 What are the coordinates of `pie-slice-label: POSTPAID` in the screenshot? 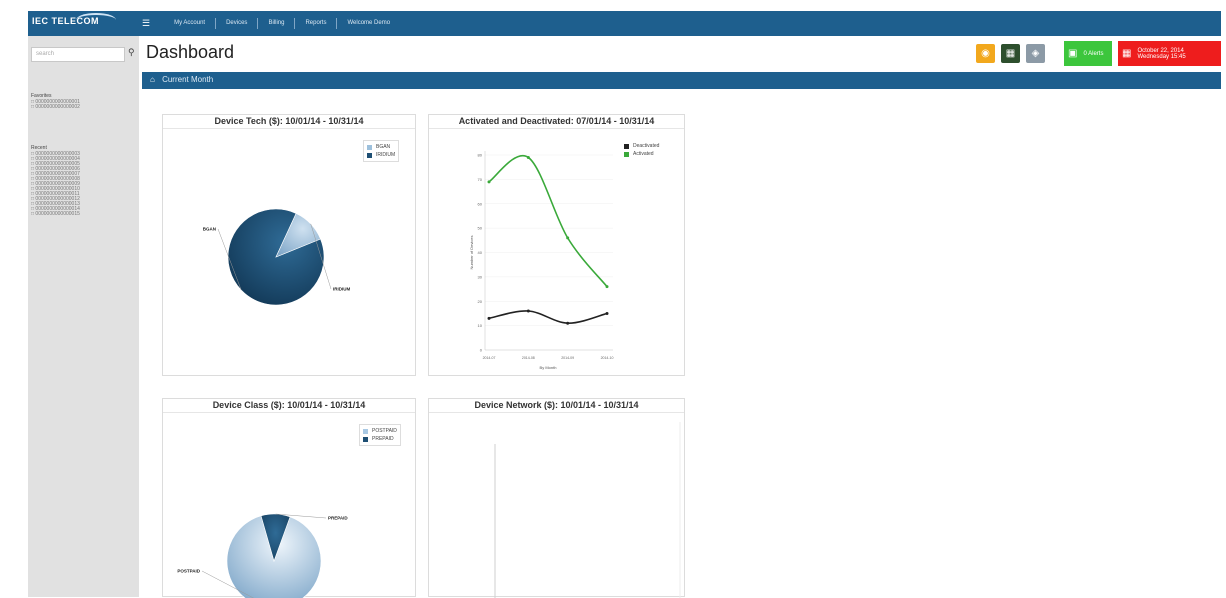 It's located at (188, 571).